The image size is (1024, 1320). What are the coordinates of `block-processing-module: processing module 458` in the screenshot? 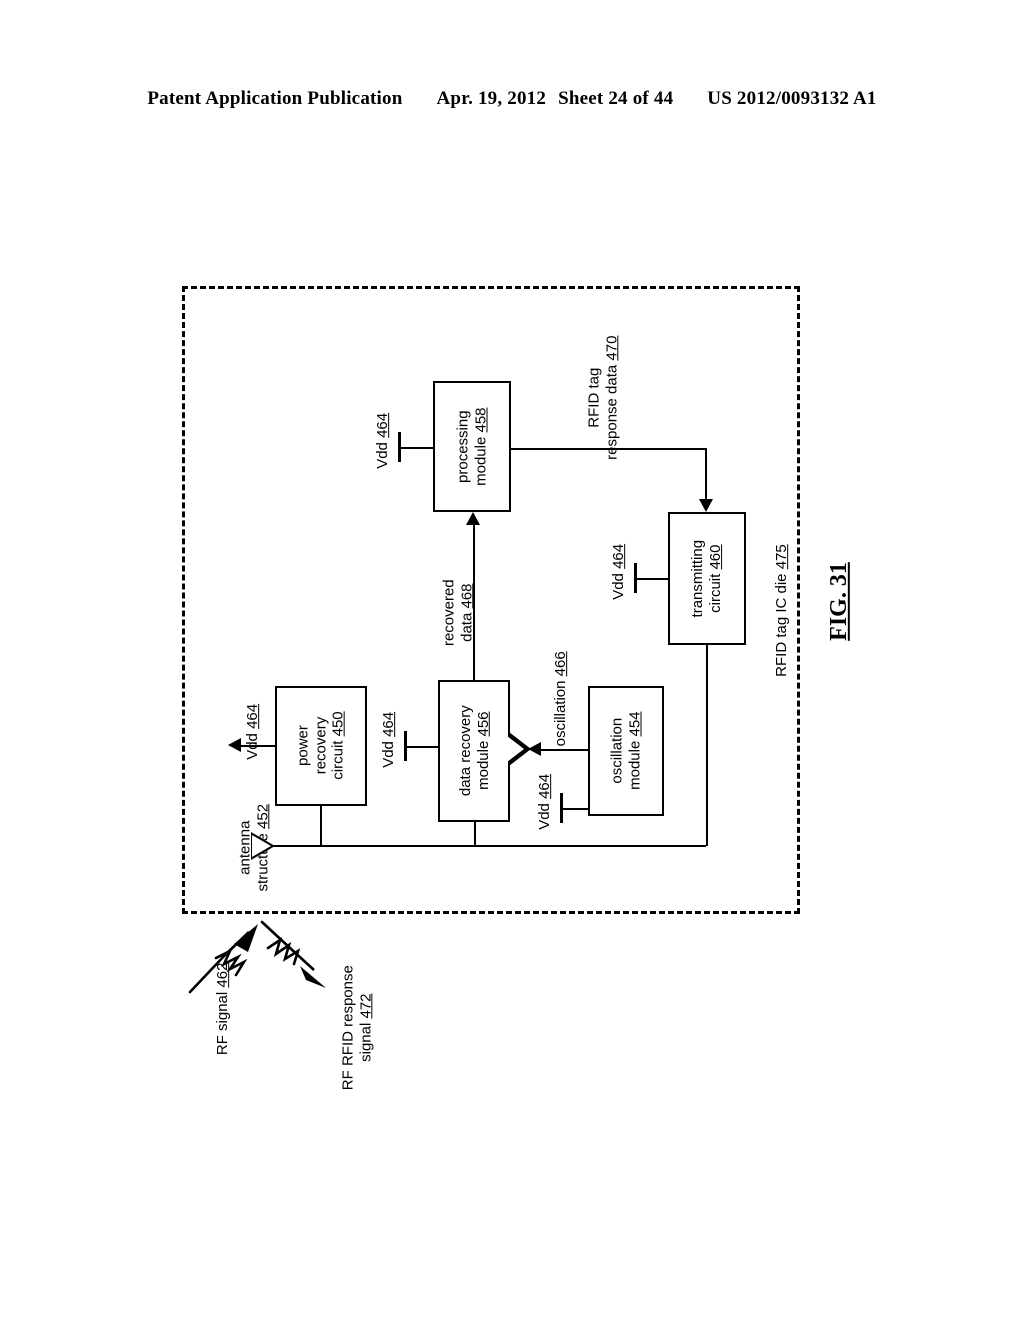 It's located at (472, 446).